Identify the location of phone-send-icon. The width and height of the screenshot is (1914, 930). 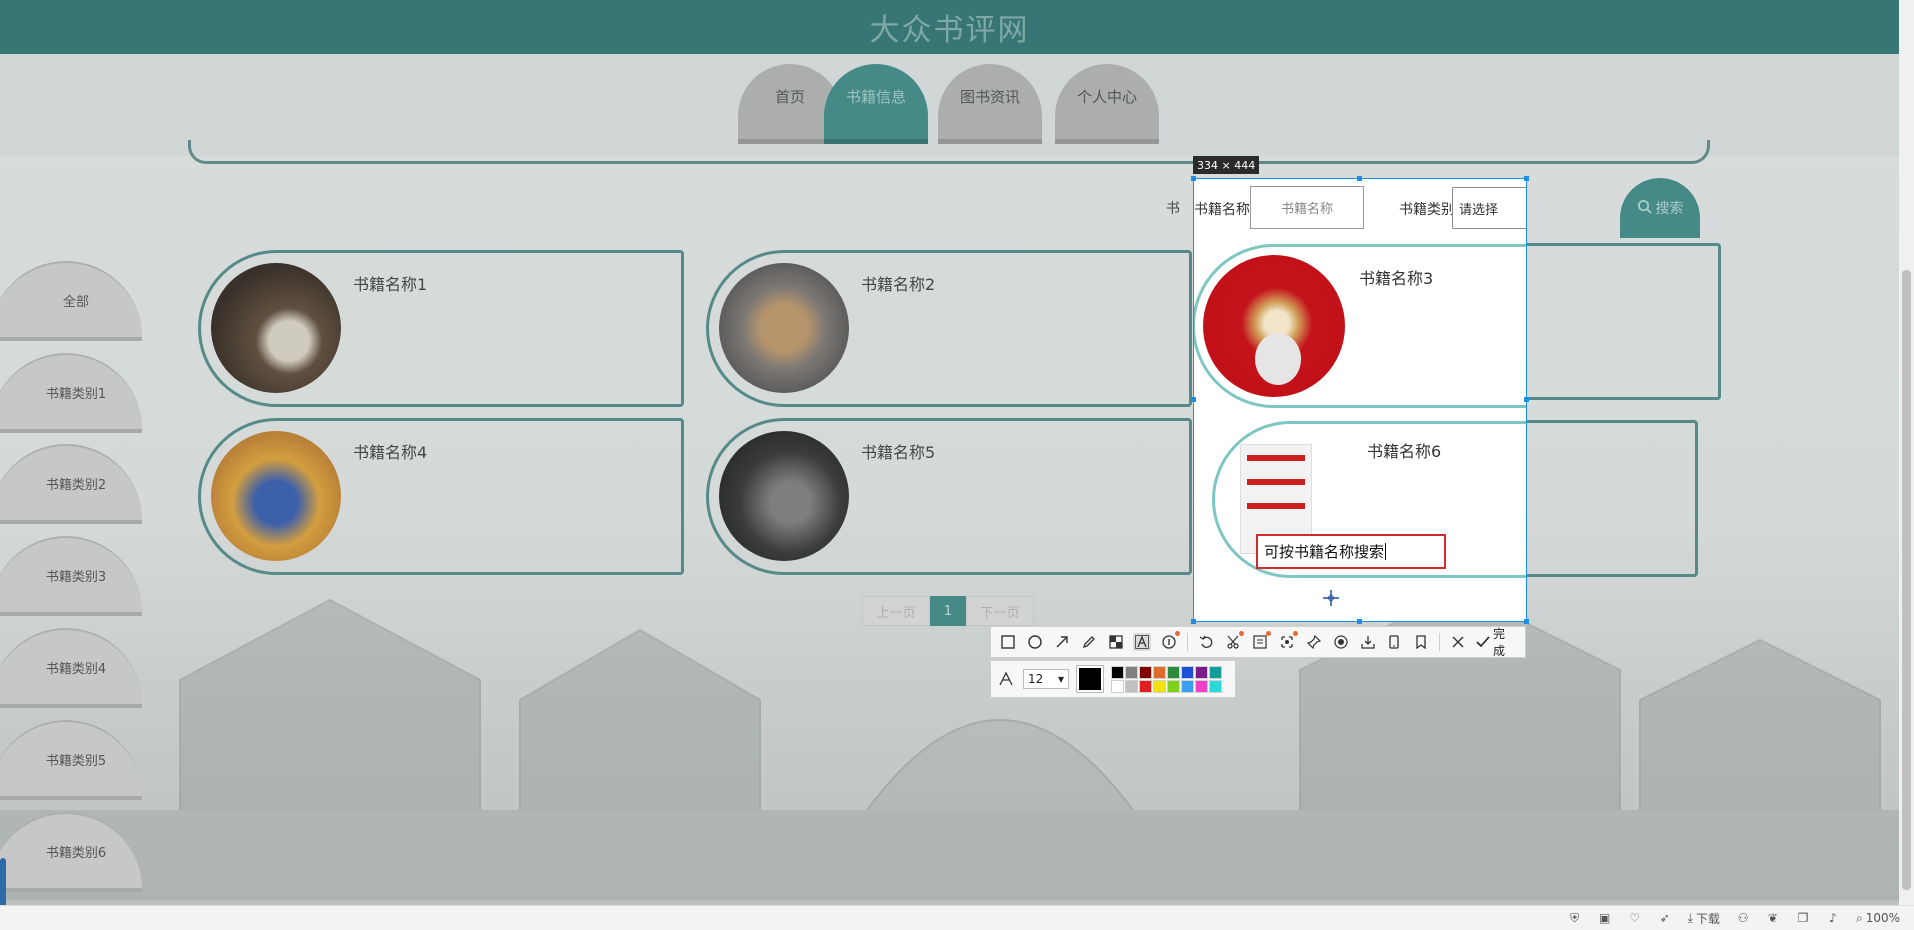
(1394, 642).